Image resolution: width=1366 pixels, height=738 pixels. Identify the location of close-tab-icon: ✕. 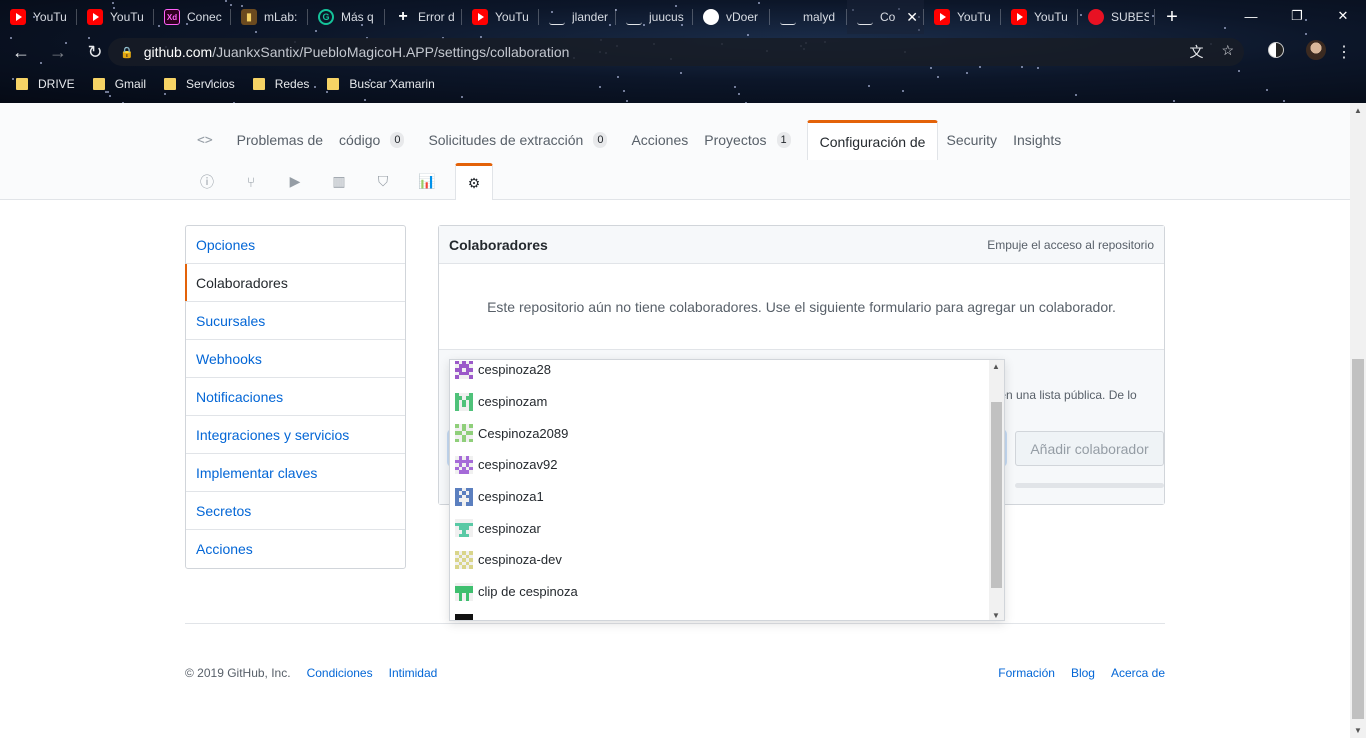
(912, 17).